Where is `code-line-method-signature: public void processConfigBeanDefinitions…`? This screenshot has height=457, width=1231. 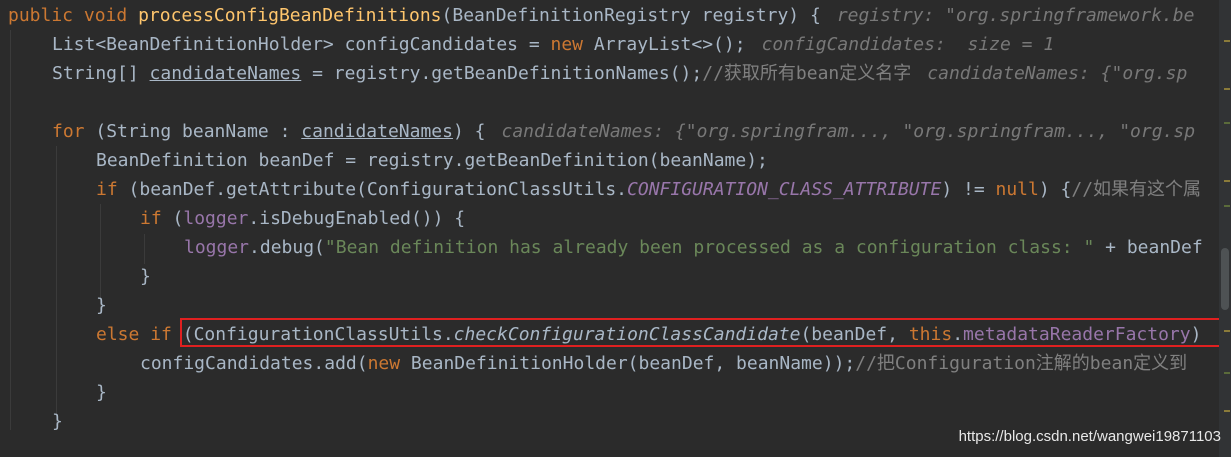 code-line-method-signature: public void processConfigBeanDefinitions… is located at coordinates (601, 15).